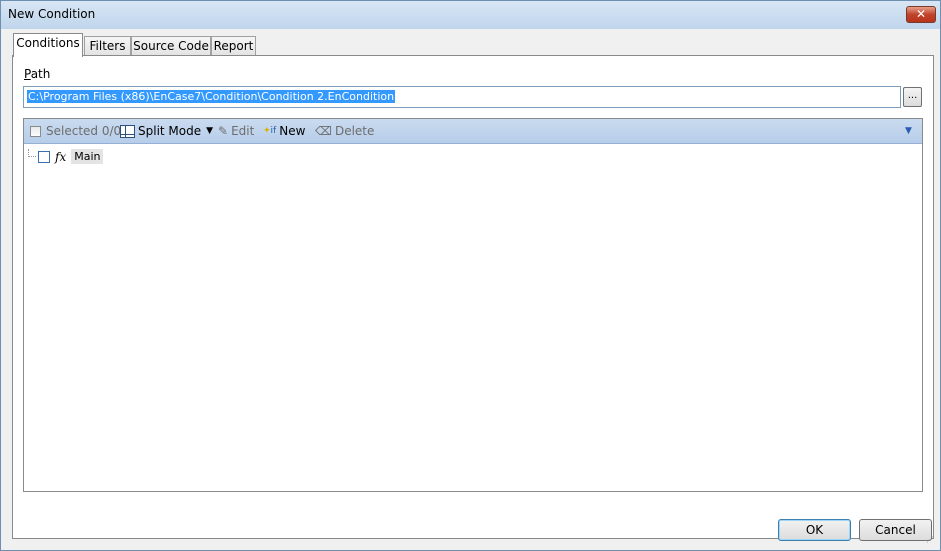 This screenshot has height=551, width=941. What do you see at coordinates (931, 540) in the screenshot?
I see `resize-grip-icon: ⋰` at bounding box center [931, 540].